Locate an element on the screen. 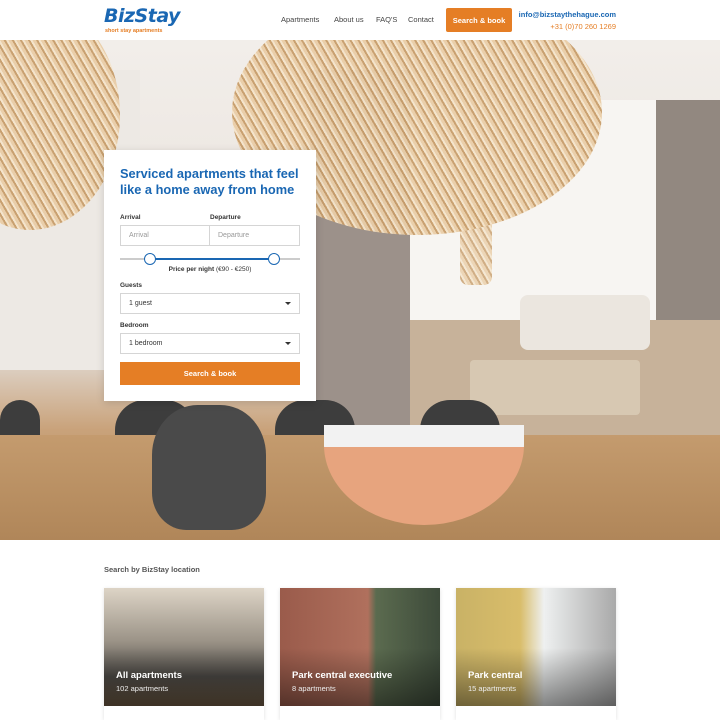  hero-chair is located at coordinates (20, 420).